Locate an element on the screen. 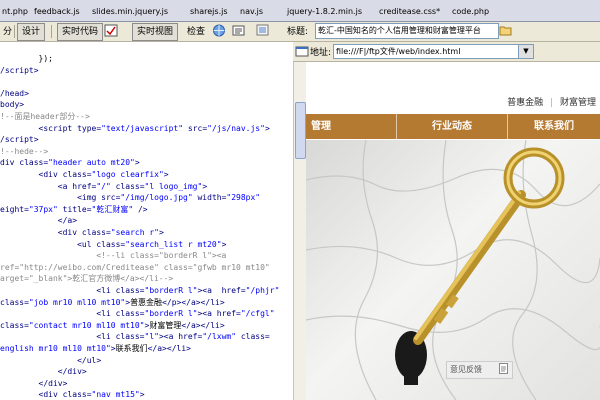 The image size is (600, 400). code-token: <li is located at coordinates (58, 337).